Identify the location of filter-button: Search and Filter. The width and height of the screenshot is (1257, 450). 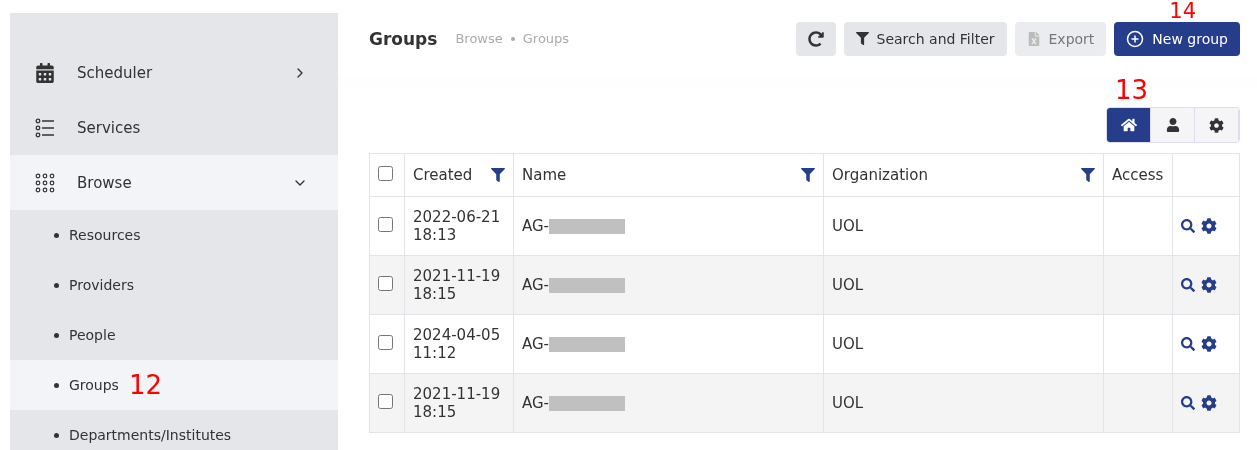
(925, 38).